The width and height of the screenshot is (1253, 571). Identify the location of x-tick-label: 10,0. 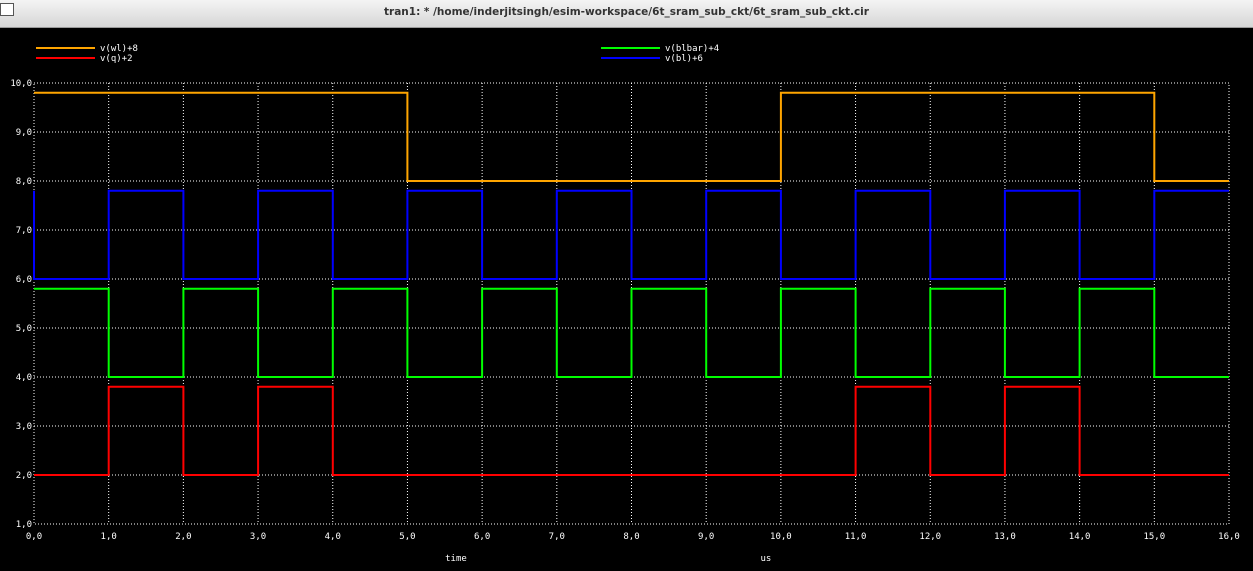
(781, 537).